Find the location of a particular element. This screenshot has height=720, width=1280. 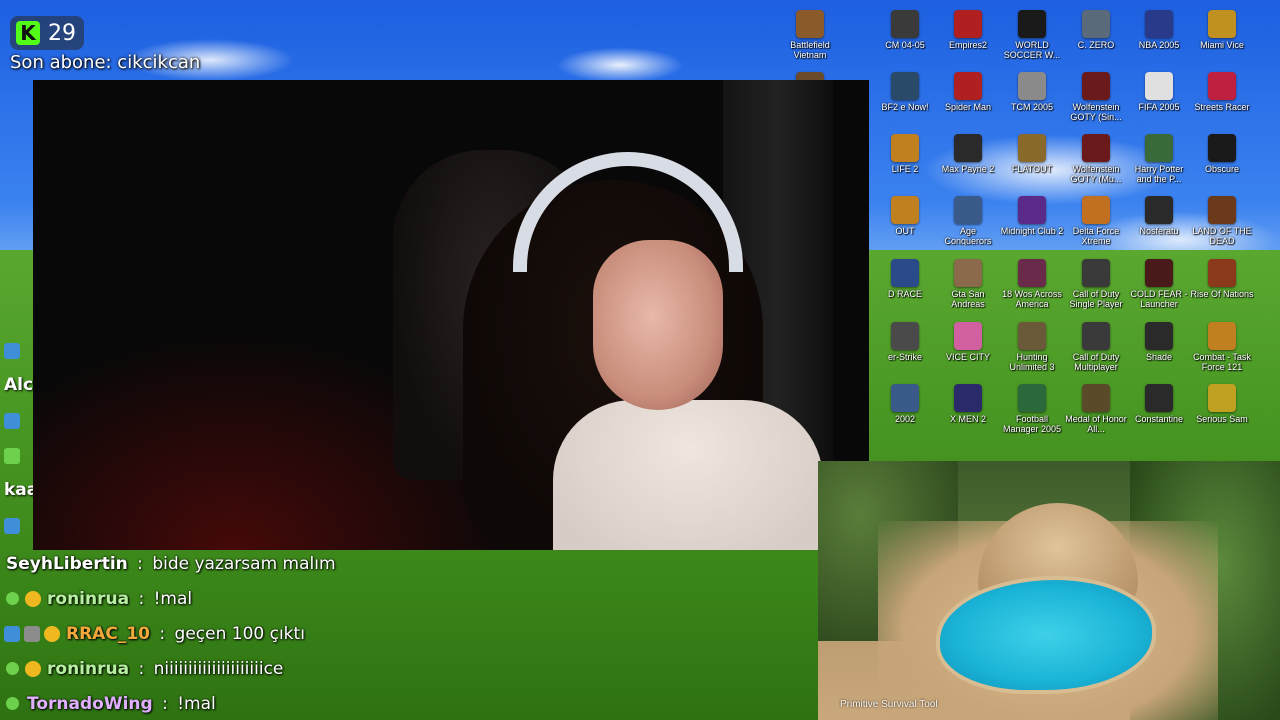

badge-icon is located at coordinates (12, 420).